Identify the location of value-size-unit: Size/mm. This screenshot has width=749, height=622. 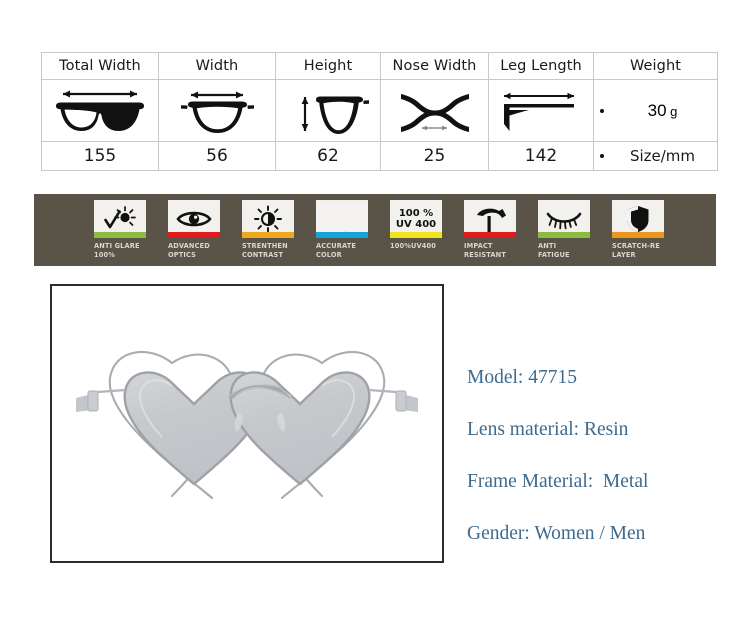
(655, 156).